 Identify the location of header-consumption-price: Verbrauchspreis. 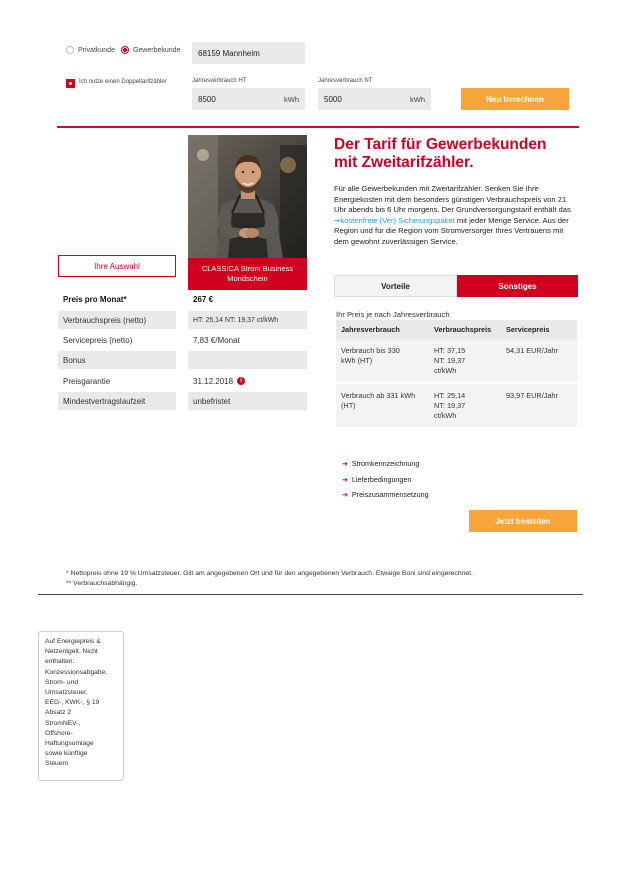
(463, 329).